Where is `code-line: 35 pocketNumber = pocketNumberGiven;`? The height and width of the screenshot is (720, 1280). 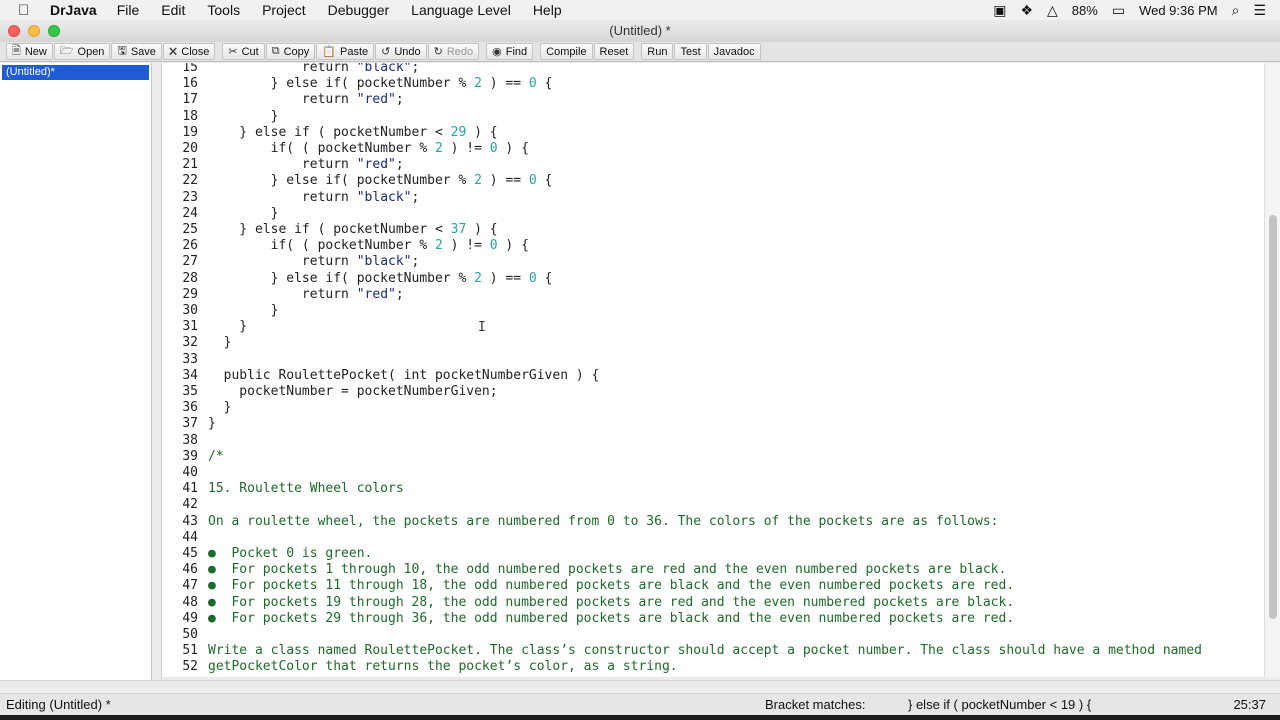 code-line: 35 pocketNumber = pocketNumberGiven; is located at coordinates (712, 392).